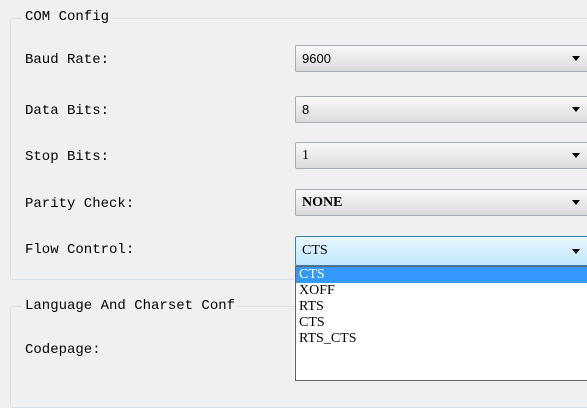 The image size is (587, 408). What do you see at coordinates (305, 155) in the screenshot?
I see `stop-bits-value: 1` at bounding box center [305, 155].